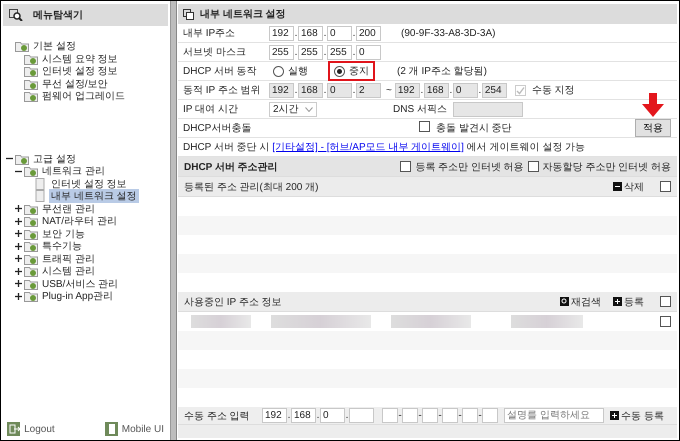  What do you see at coordinates (614, 415) in the screenshot?
I see `plus-icon` at bounding box center [614, 415].